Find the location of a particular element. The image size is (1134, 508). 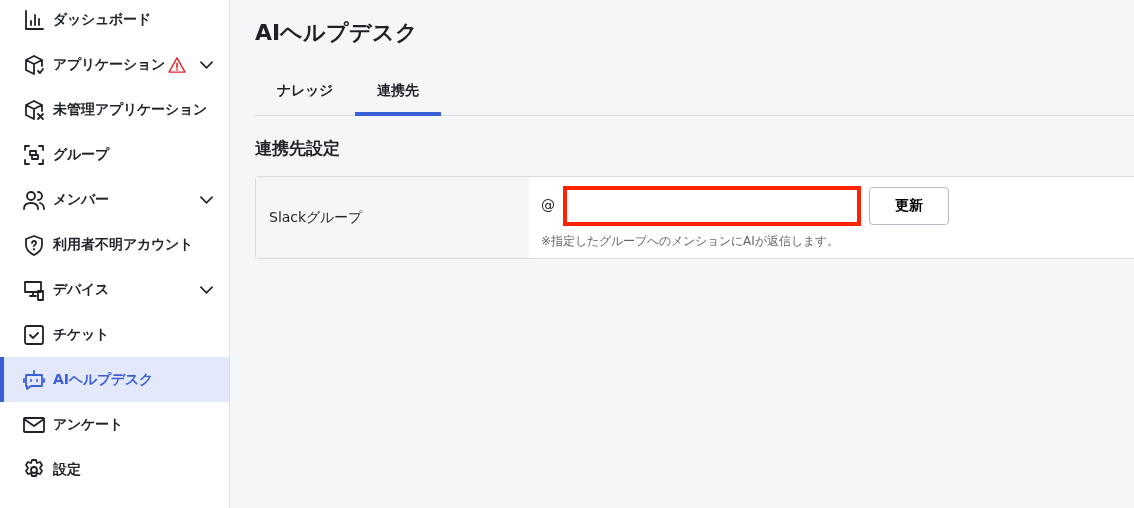

shield-question-icon is located at coordinates (34, 244).